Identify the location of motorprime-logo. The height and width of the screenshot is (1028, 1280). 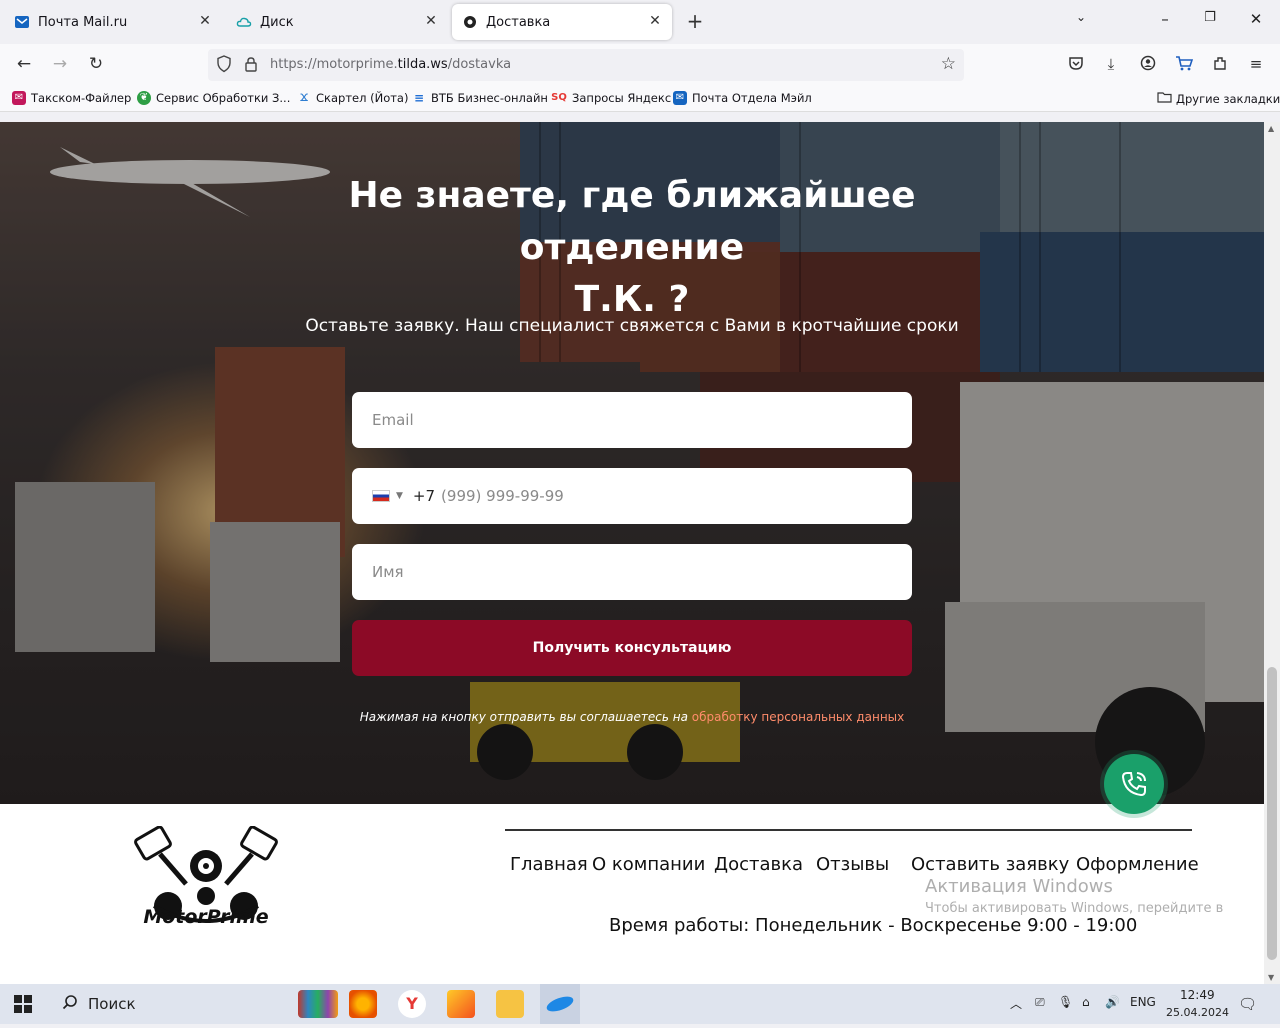
(206, 889).